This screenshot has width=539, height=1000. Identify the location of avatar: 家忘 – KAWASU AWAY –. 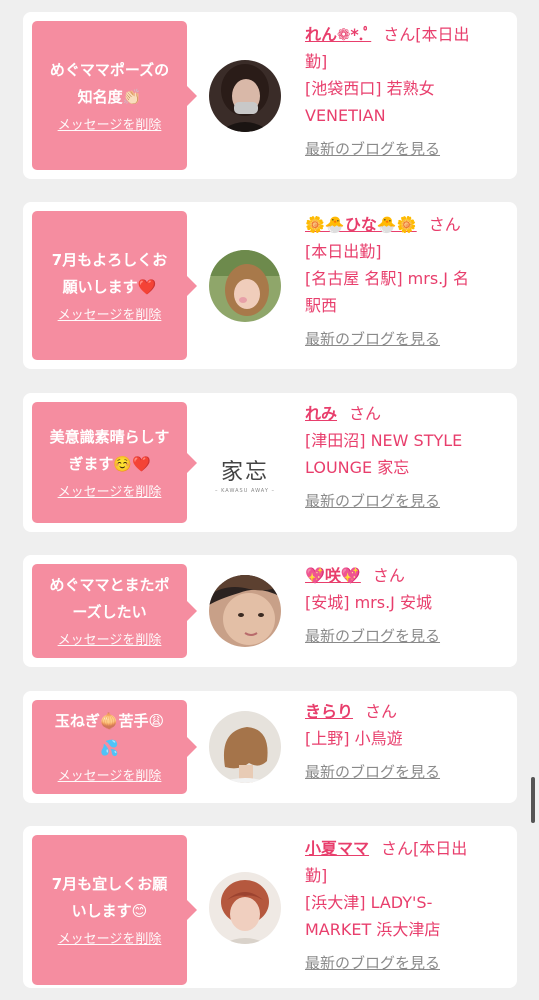
(245, 474).